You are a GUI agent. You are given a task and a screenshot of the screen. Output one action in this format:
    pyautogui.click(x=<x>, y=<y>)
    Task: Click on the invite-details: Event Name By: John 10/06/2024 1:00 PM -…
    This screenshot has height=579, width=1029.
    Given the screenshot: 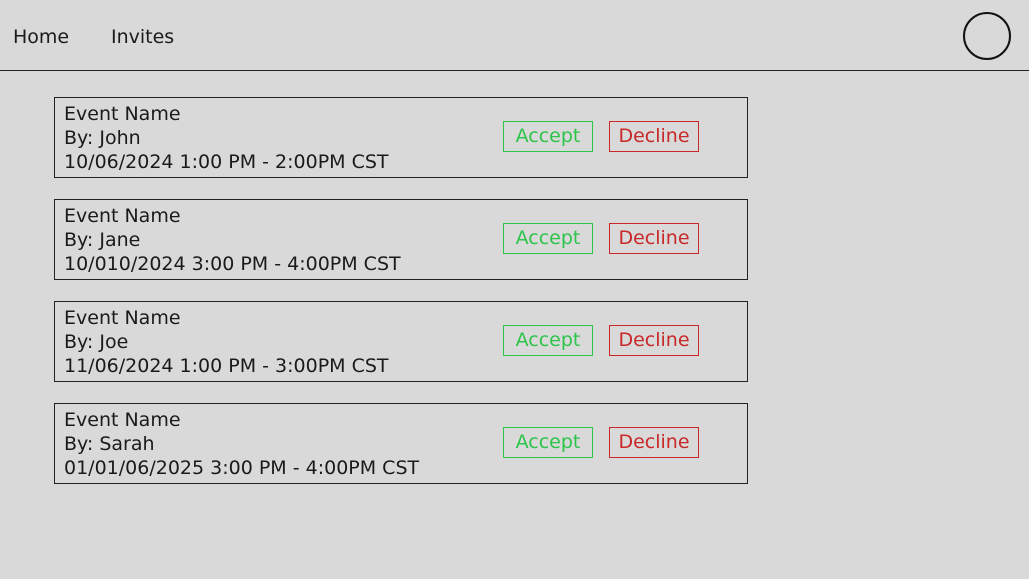 What is the action you would take?
    pyautogui.click(x=226, y=138)
    